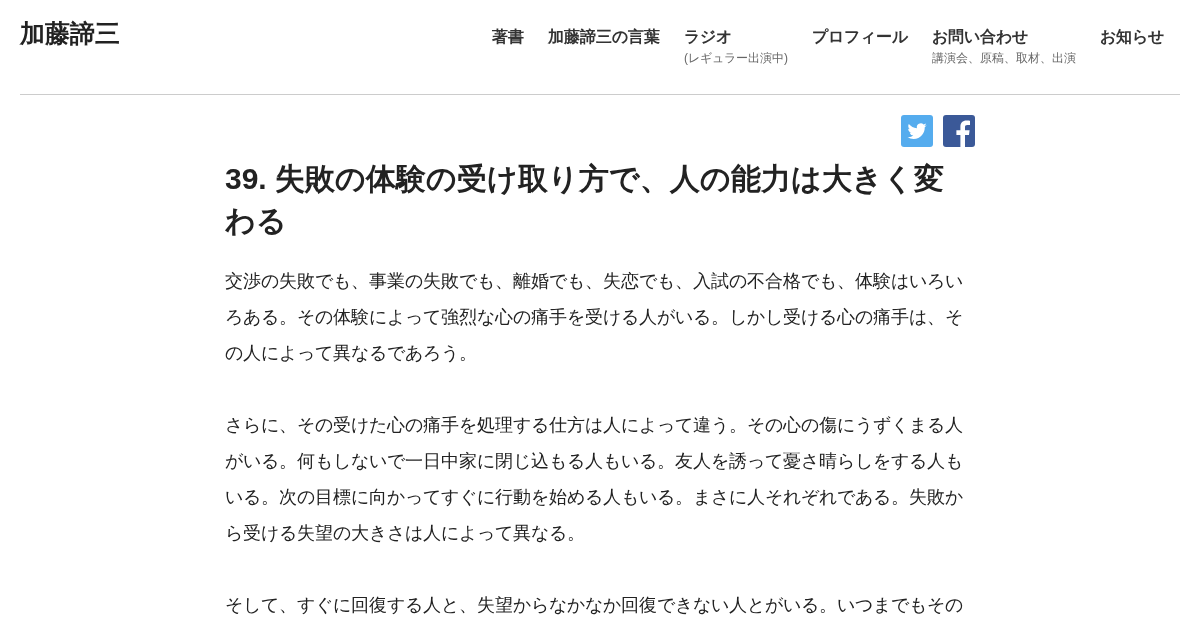 This screenshot has height=630, width=1200. Describe the element at coordinates (860, 37) in the screenshot. I see `nav-link: プロフィール` at that location.